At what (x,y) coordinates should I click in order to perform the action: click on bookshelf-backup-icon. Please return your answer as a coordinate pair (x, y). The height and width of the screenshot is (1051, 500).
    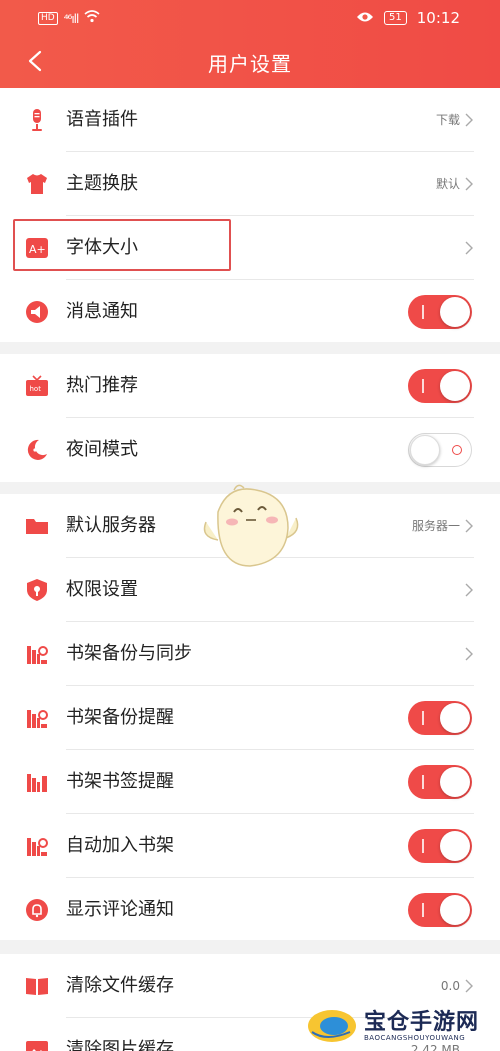
    Looking at the image, I should click on (37, 718).